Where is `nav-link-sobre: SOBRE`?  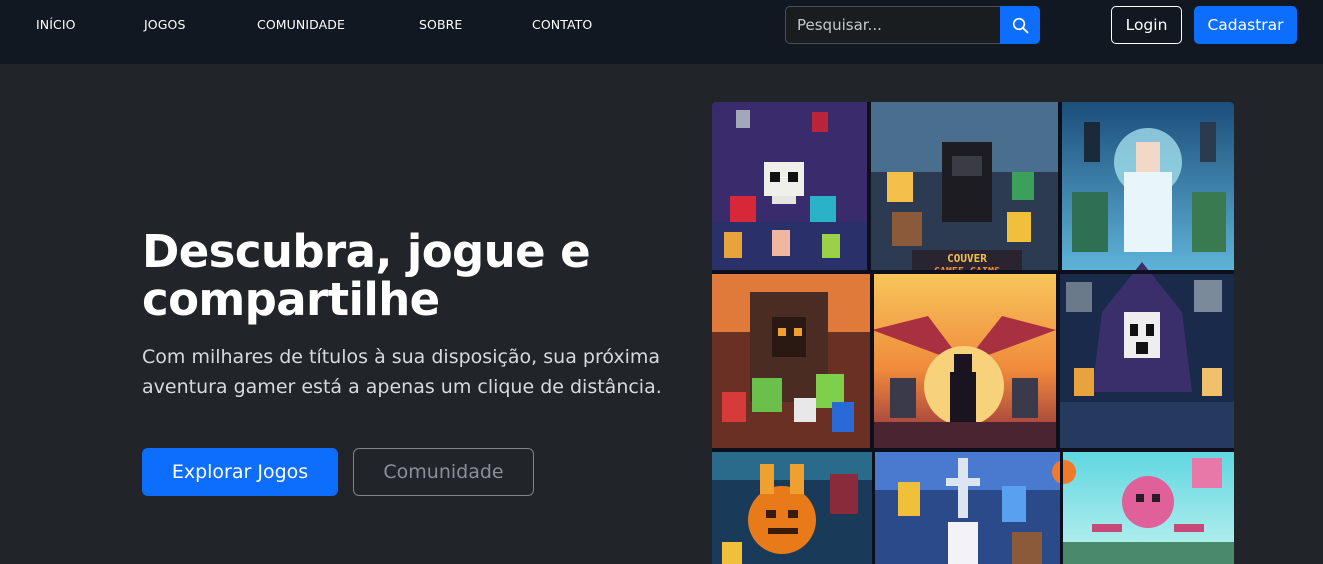
nav-link-sobre: SOBRE is located at coordinates (440, 25).